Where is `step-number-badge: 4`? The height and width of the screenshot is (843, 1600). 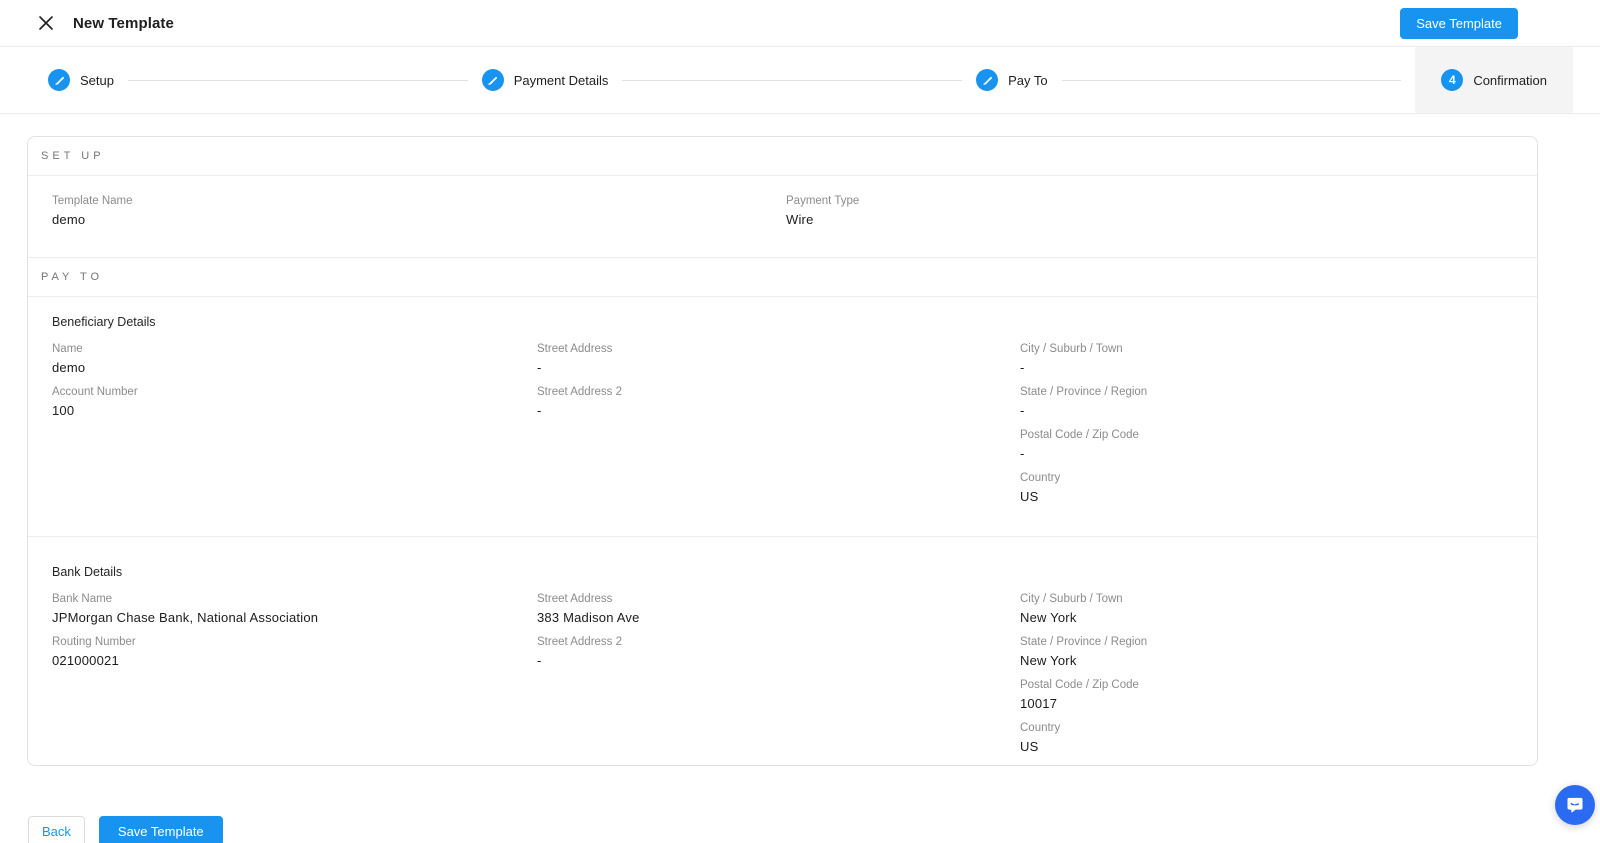 step-number-badge: 4 is located at coordinates (1452, 80).